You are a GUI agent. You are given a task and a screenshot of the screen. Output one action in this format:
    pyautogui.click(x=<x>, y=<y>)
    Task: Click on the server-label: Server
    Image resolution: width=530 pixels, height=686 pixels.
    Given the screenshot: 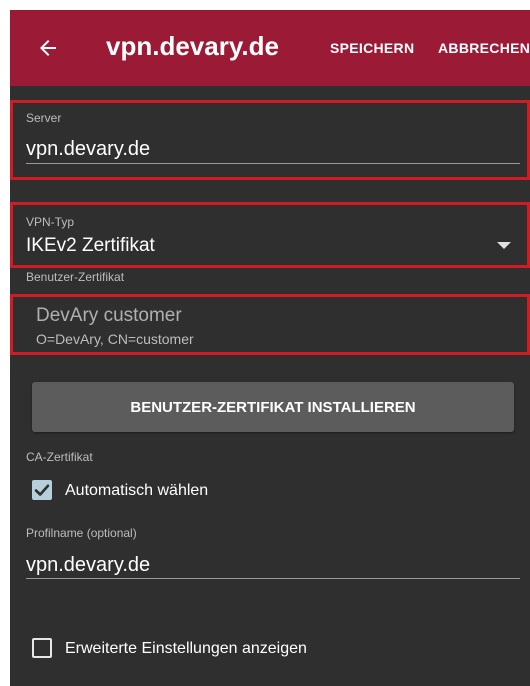 What is the action you would take?
    pyautogui.click(x=44, y=118)
    